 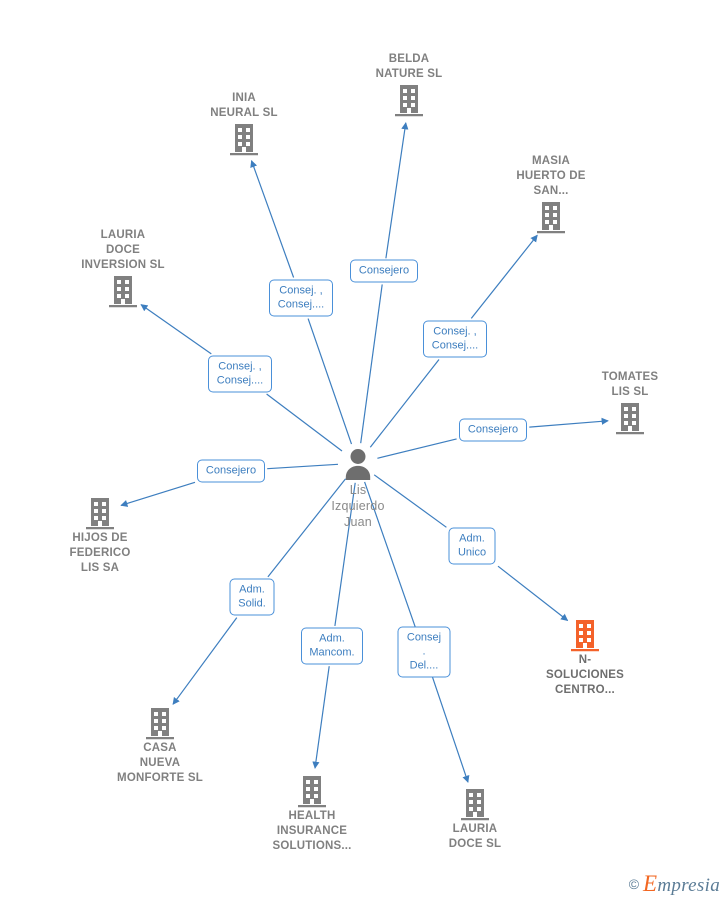 I want to click on company-node-tomates-lis: TOMATES LIS SL, so click(x=630, y=403).